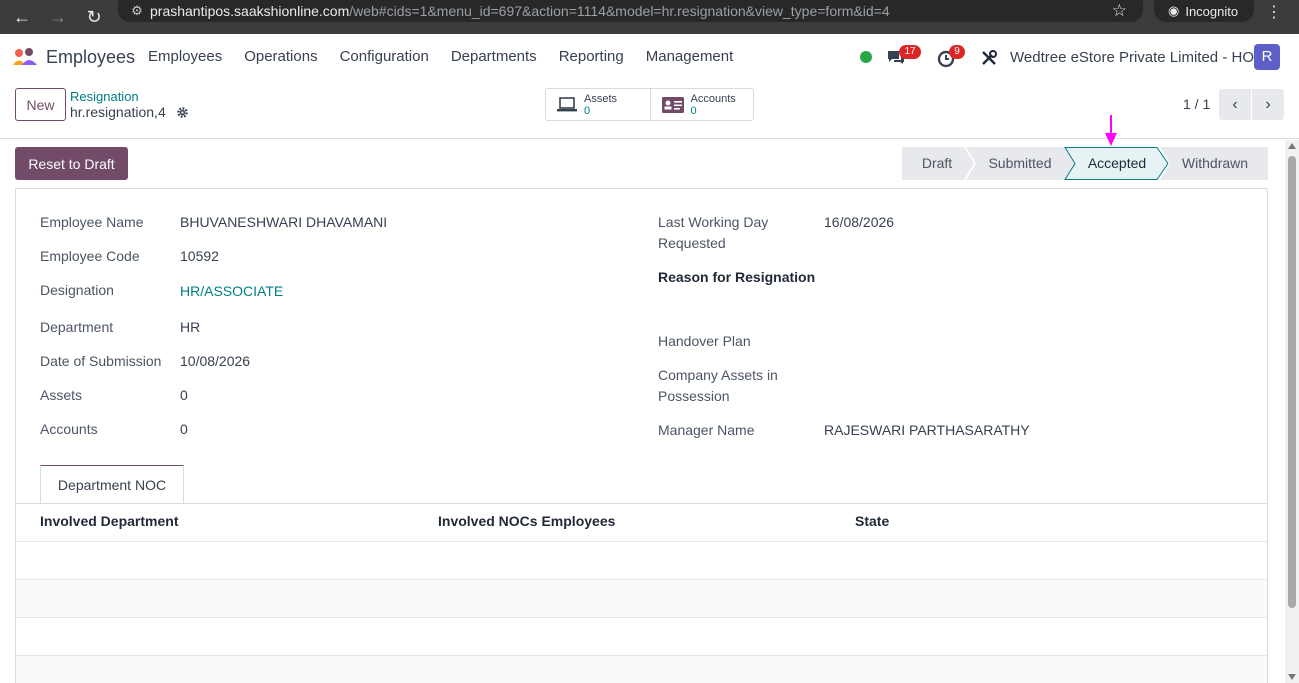 Image resolution: width=1299 pixels, height=683 pixels. Describe the element at coordinates (866, 57) in the screenshot. I see `online-status-icon` at that location.